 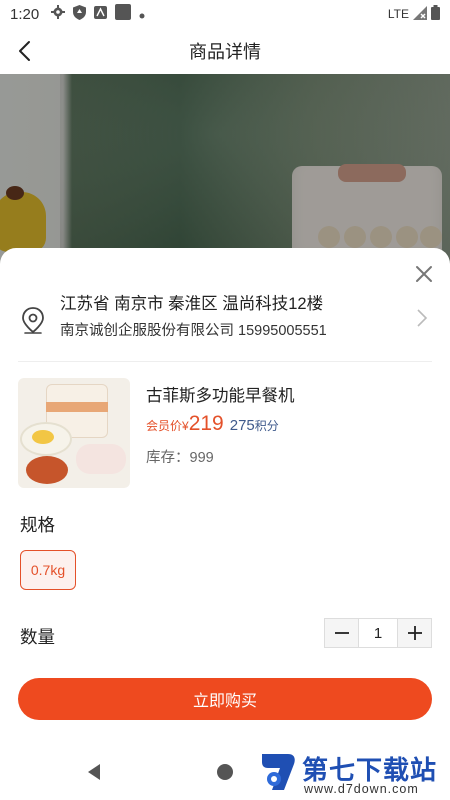 What do you see at coordinates (278, 772) in the screenshot?
I see `d7-logo-icon` at bounding box center [278, 772].